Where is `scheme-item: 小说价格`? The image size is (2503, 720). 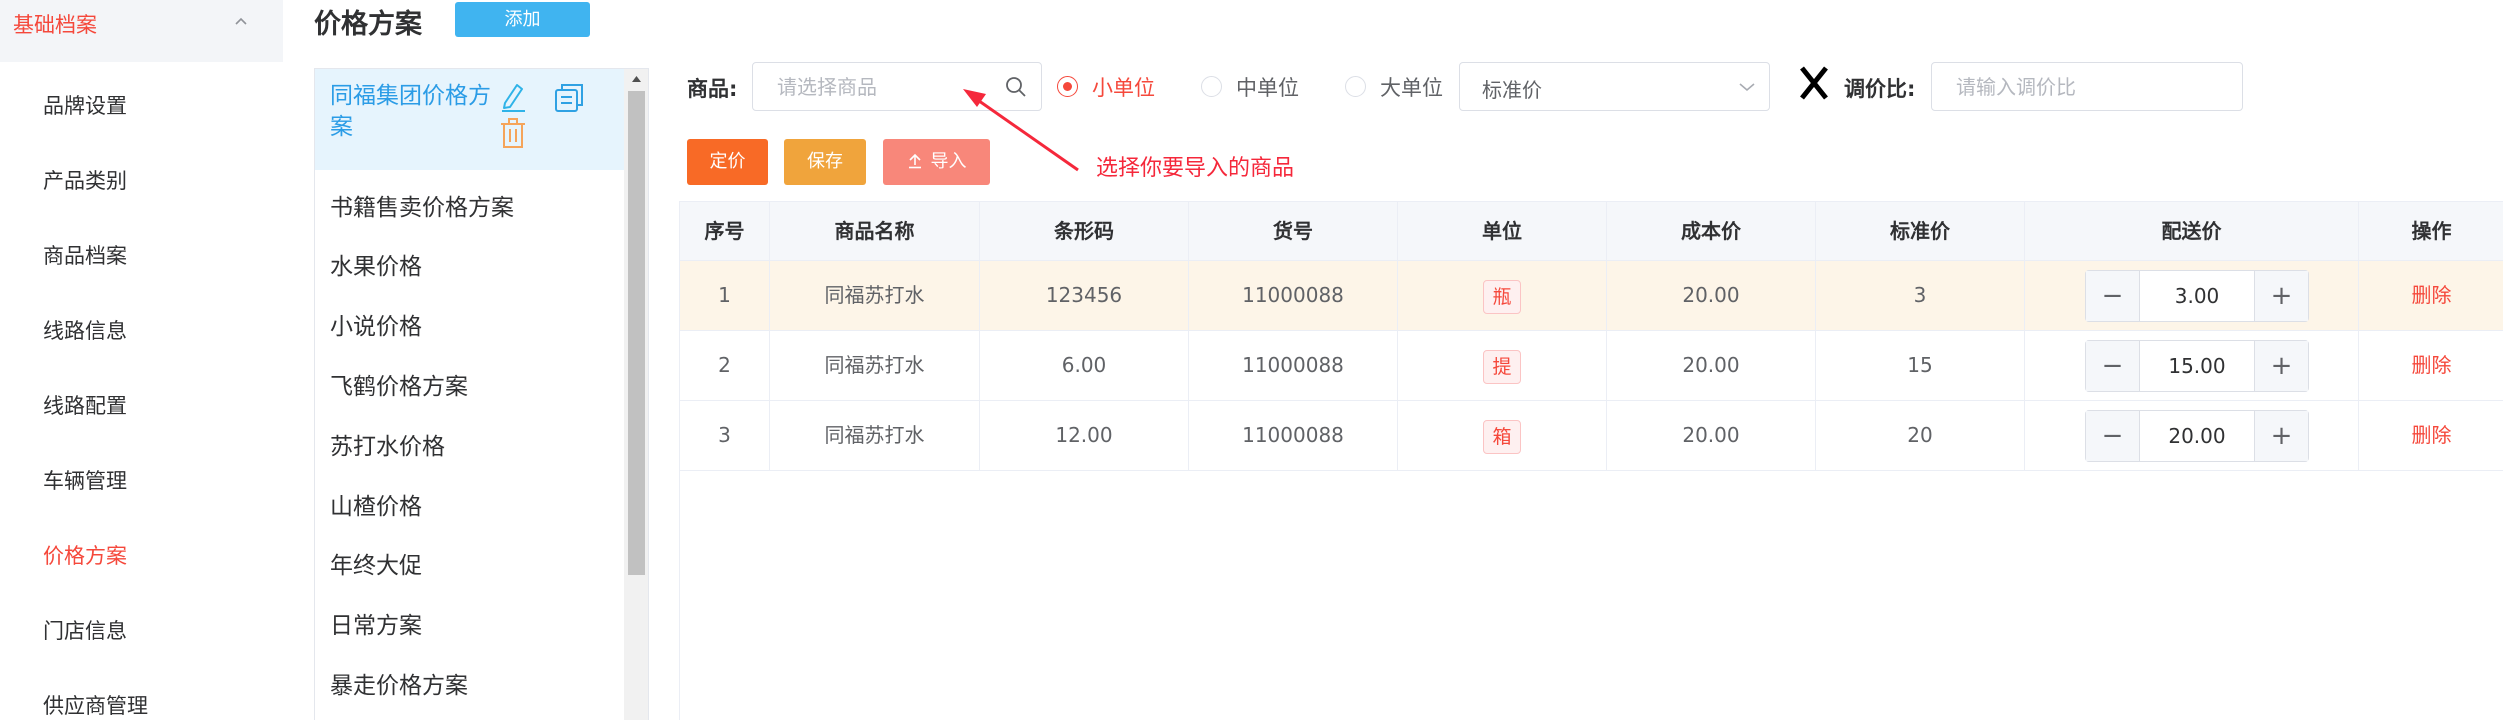 scheme-item: 小说价格 is located at coordinates (376, 324).